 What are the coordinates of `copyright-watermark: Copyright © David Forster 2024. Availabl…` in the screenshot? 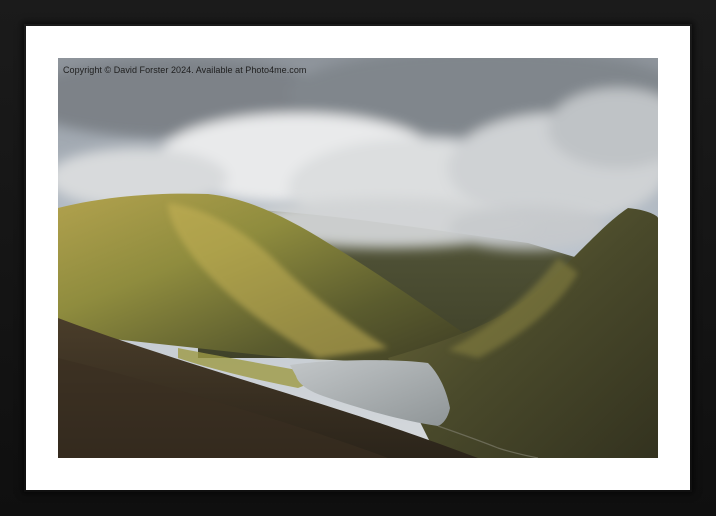 It's located at (185, 70).